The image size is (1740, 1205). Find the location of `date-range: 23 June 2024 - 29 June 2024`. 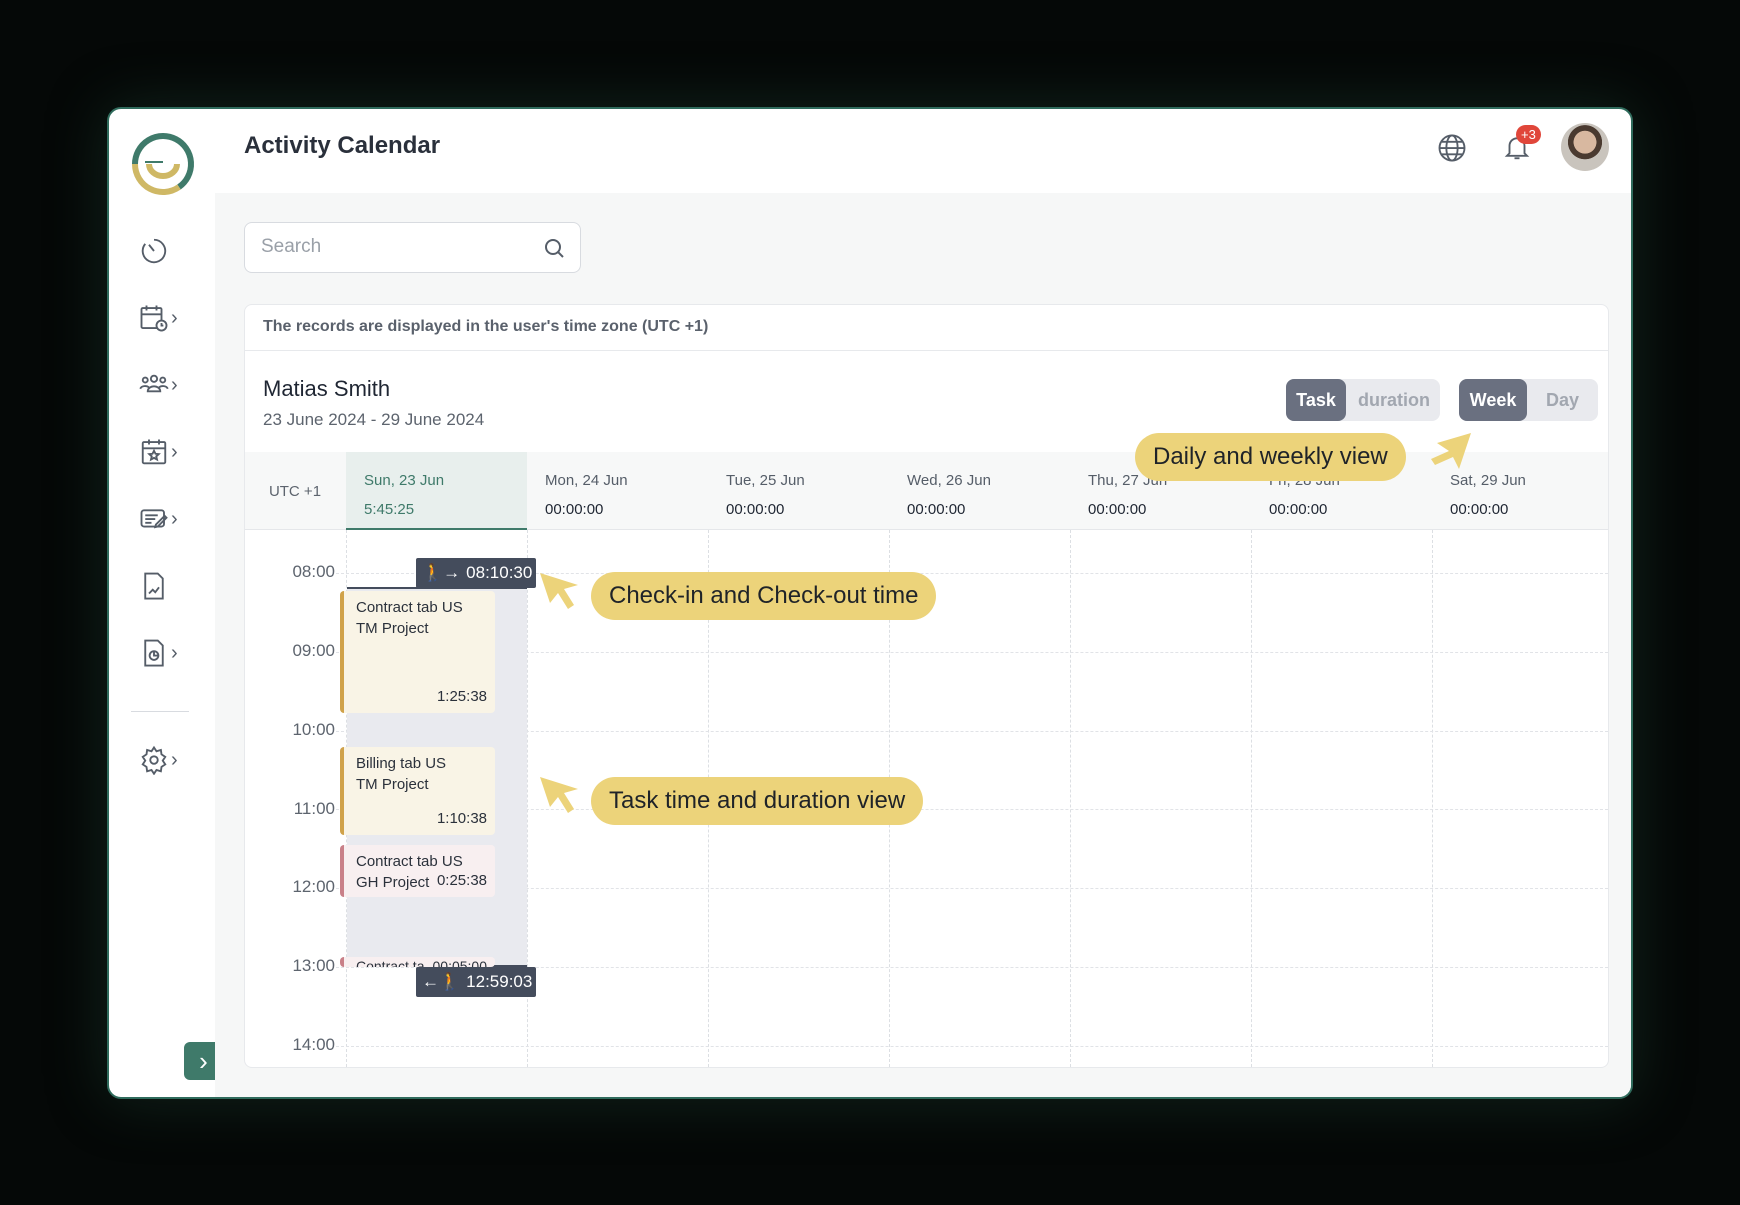

date-range: 23 June 2024 - 29 June 2024 is located at coordinates (374, 419).